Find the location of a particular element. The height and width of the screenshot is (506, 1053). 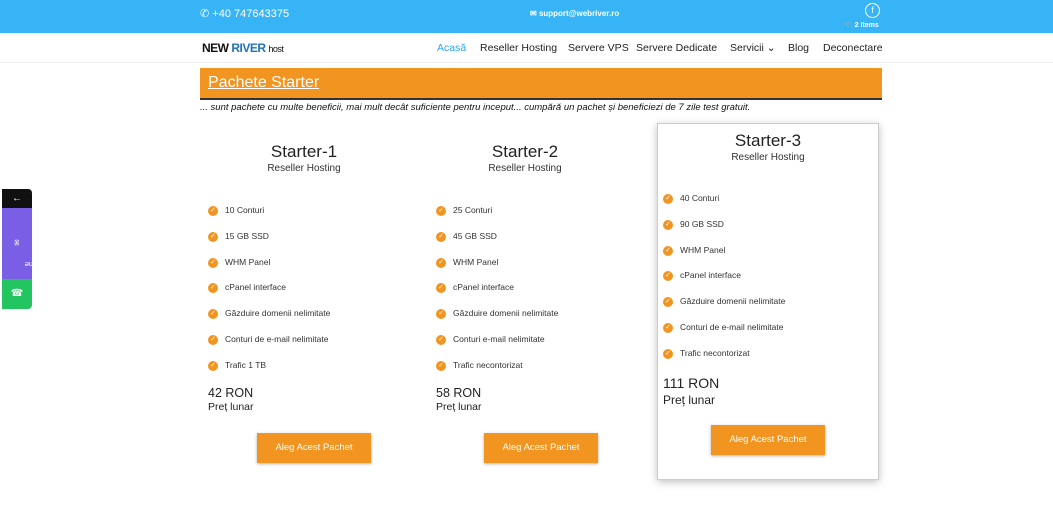

plan-feature: ✓ Conturi e-mail nelimitate is located at coordinates (490, 339).